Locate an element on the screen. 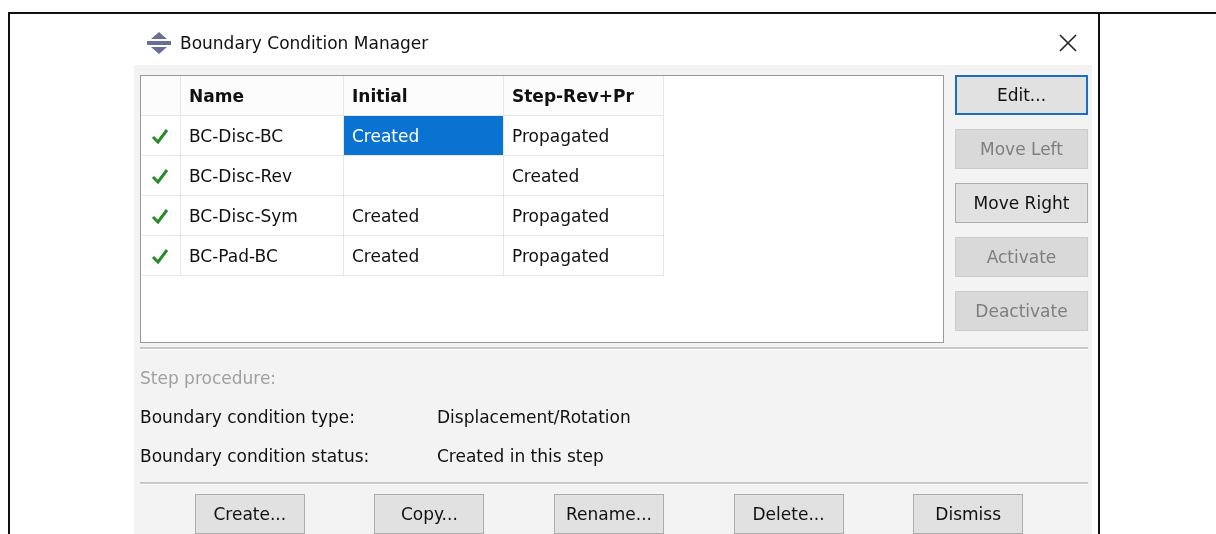  dialog-button: Dismiss is located at coordinates (968, 514).